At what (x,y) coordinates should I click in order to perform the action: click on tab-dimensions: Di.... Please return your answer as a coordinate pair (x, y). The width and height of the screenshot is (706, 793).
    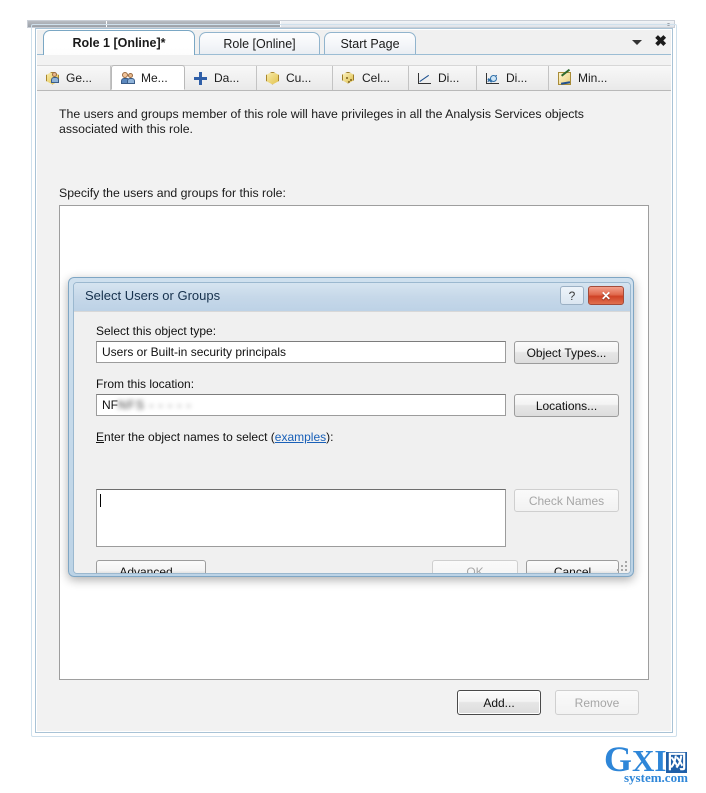
    Looking at the image, I should click on (443, 78).